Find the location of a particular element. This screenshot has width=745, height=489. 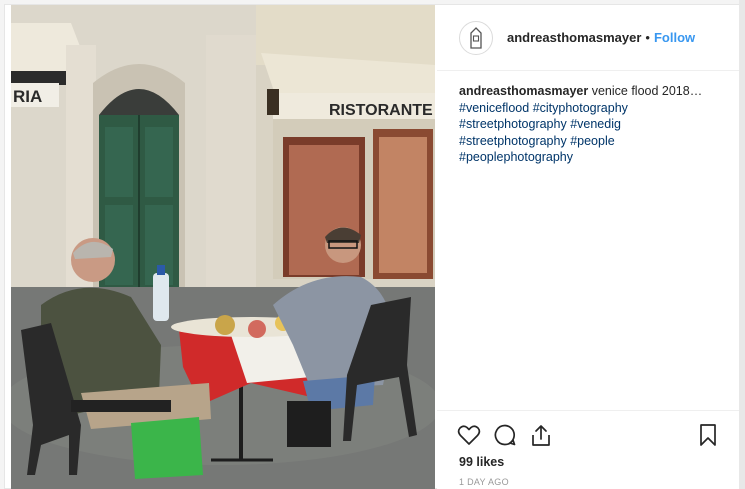

heart-icon is located at coordinates (469, 435).